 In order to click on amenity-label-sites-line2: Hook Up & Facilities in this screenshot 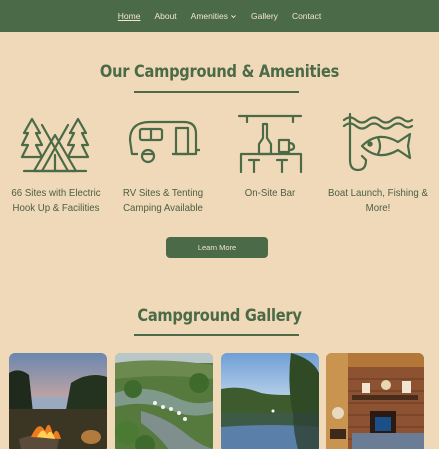, I will do `click(56, 208)`.